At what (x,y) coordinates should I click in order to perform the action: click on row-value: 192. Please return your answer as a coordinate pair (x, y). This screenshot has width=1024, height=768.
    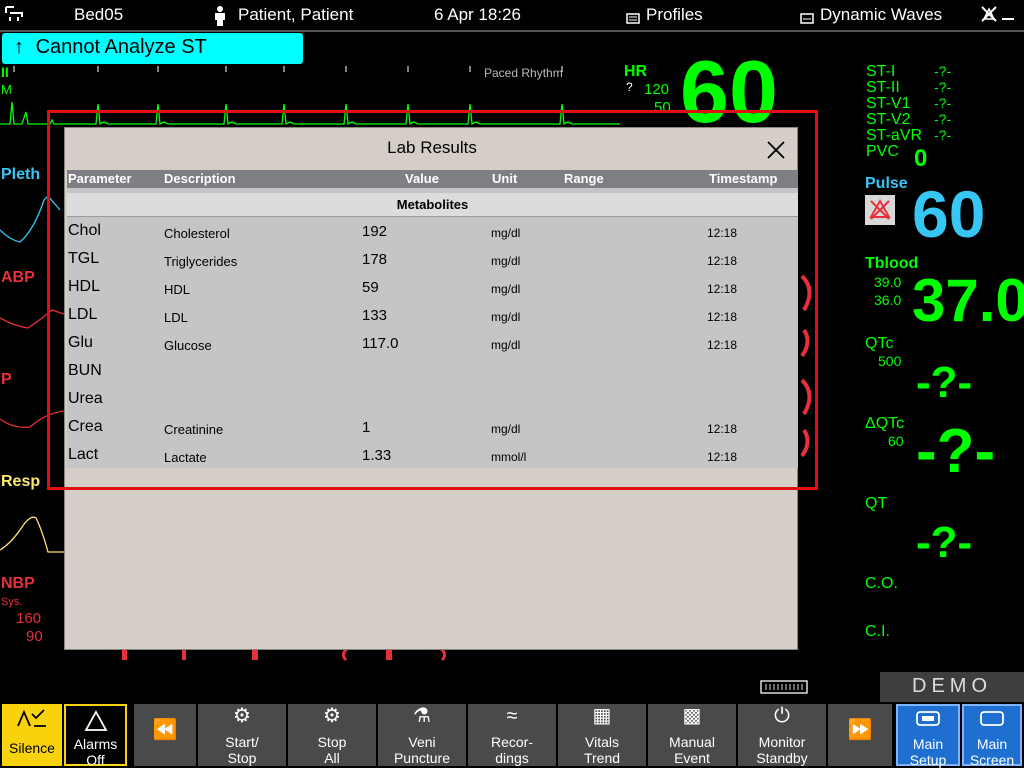
    Looking at the image, I should click on (375, 231).